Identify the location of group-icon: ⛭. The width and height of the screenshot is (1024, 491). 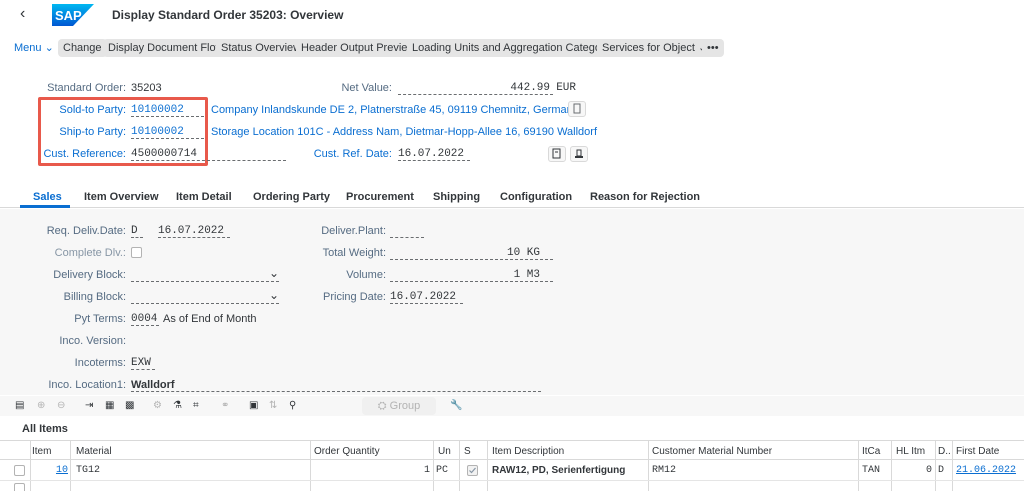
(382, 406).